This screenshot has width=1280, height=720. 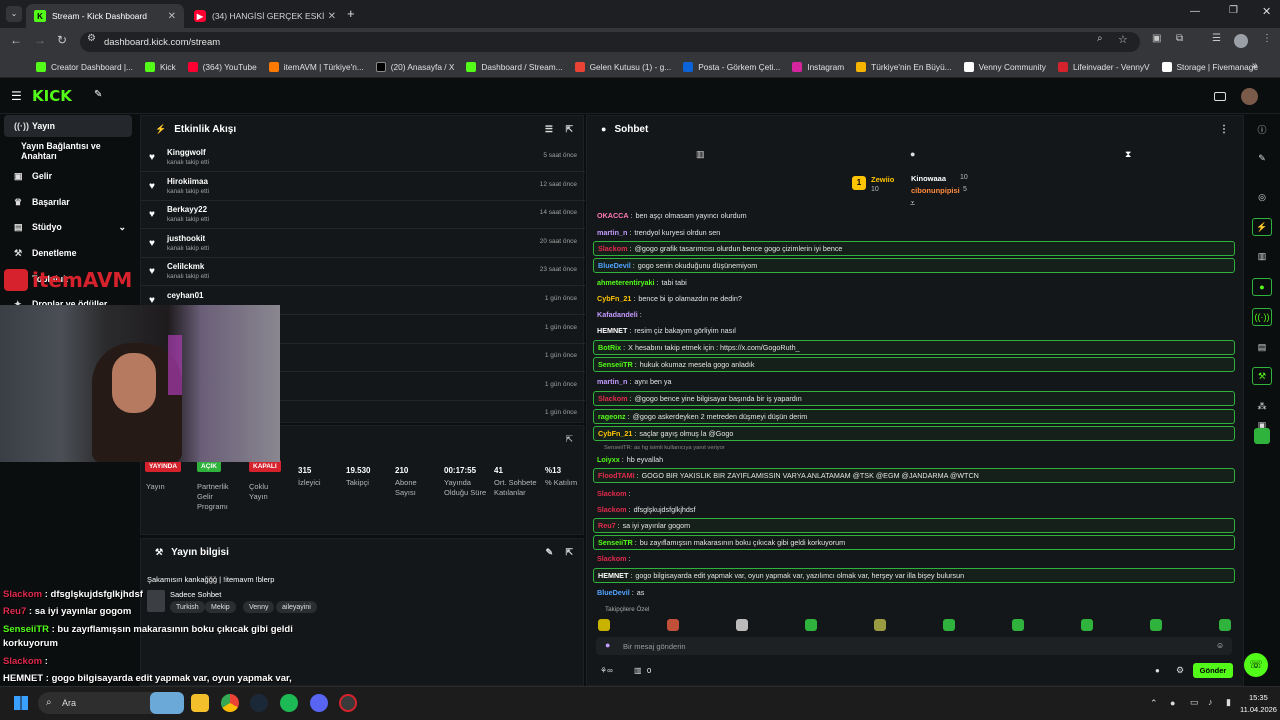 What do you see at coordinates (414, 66) in the screenshot?
I see `bookmark-item: (20) Anasayfa / X` at bounding box center [414, 66].